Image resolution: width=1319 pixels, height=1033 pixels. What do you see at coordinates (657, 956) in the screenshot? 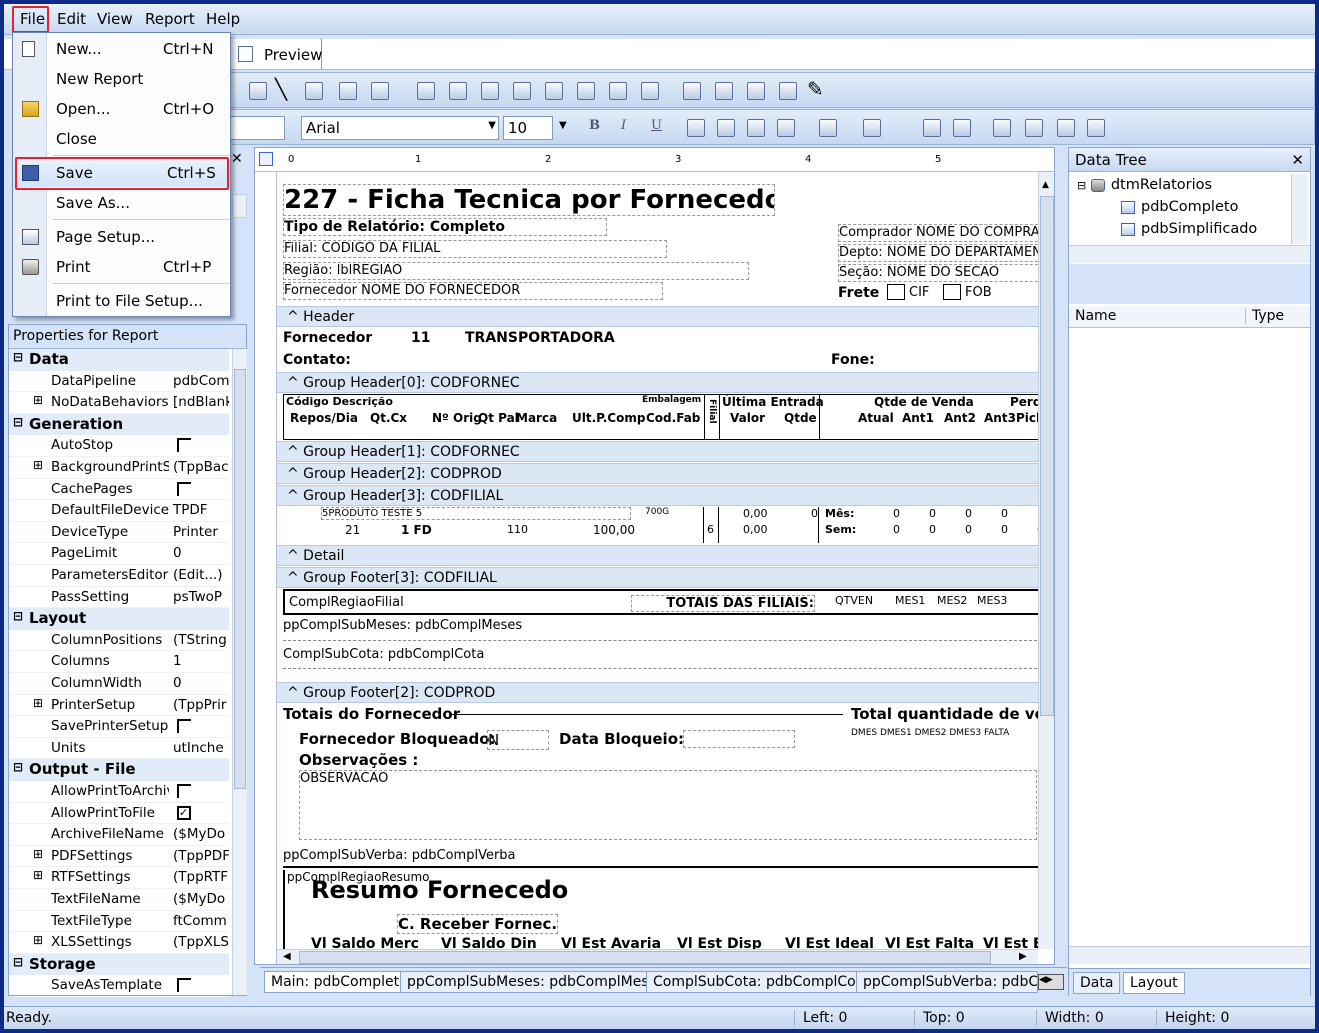
I see `design-horizontal-scrollbar: ◀ ▶` at bounding box center [657, 956].